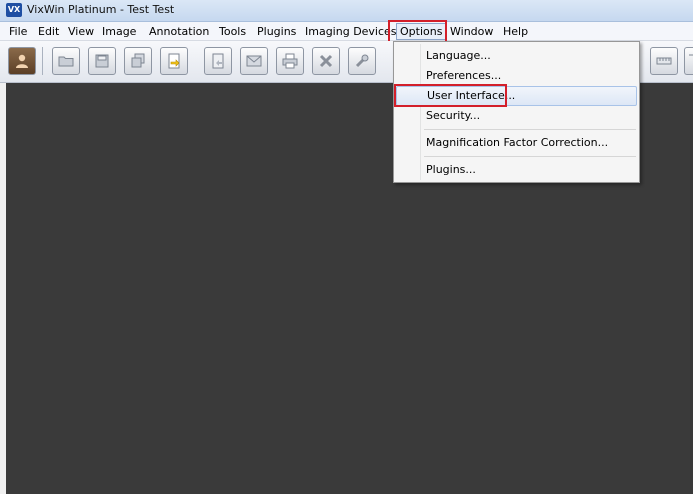 The width and height of the screenshot is (693, 494). I want to click on window-title: VixWin Platinum - Test Test, so click(101, 9).